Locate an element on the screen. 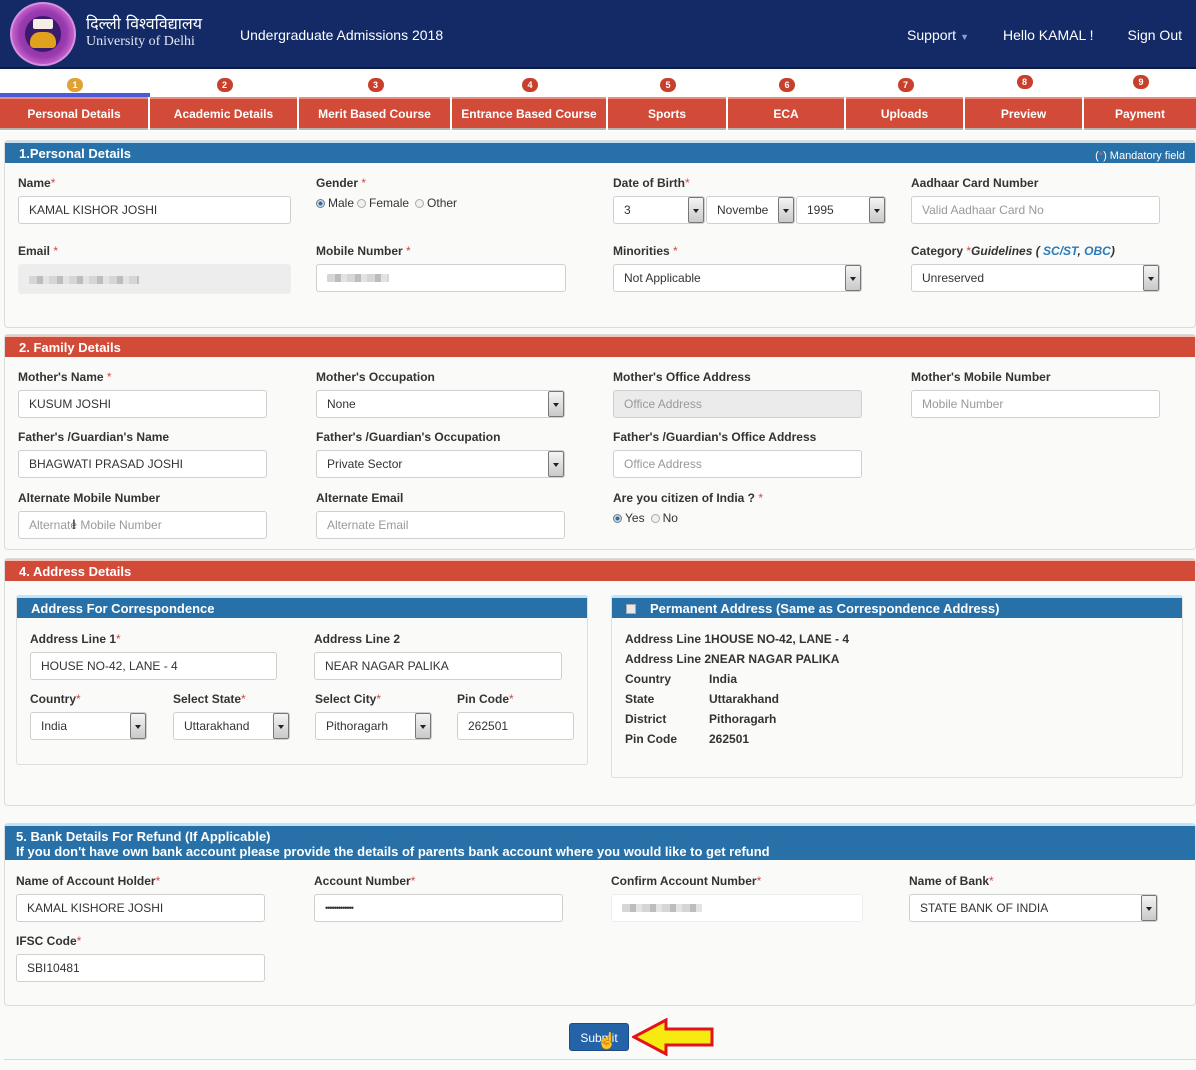  dob-field: Date of Birth* 3 Novembe 1995 is located at coordinates (750, 200).